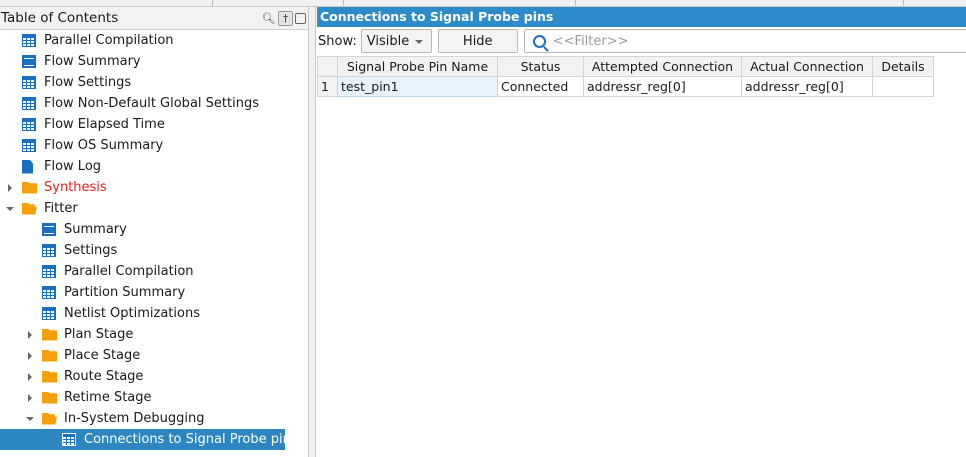 The width and height of the screenshot is (966, 457). I want to click on toc-item: Netlist Optimizations, so click(154, 313).